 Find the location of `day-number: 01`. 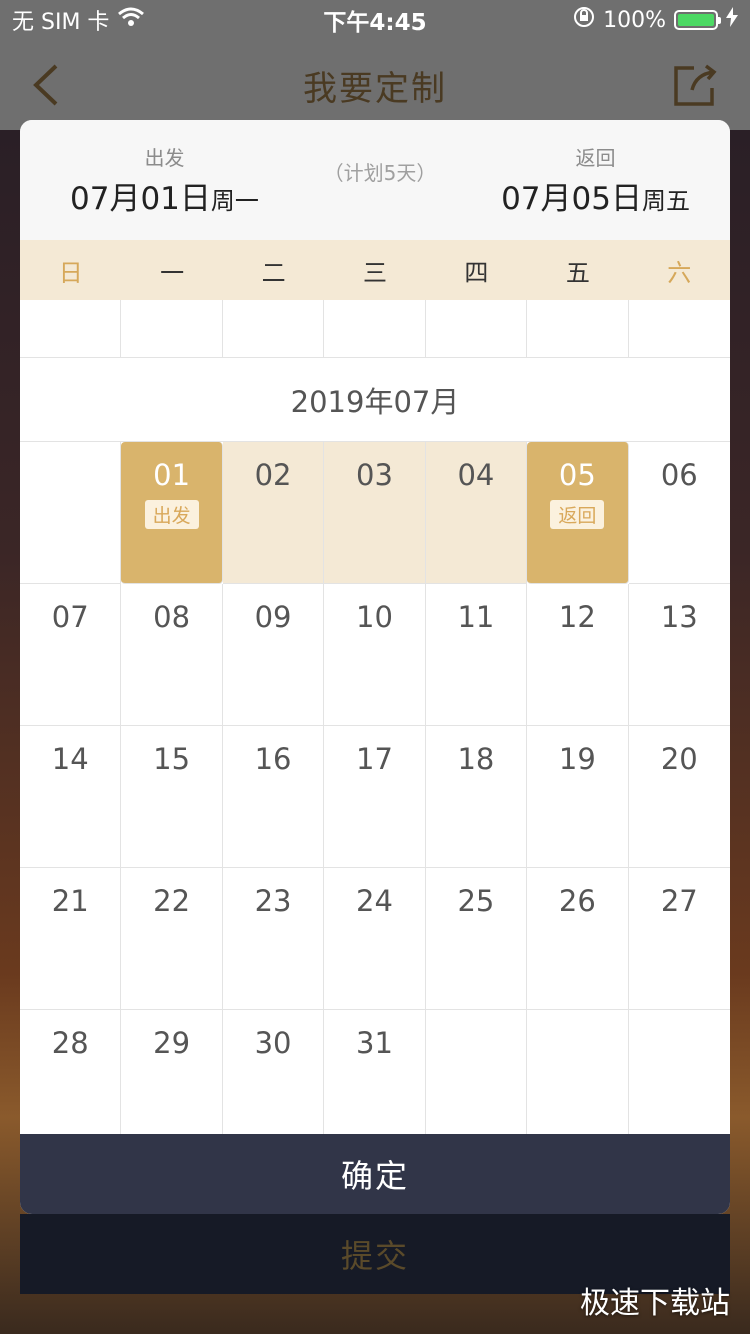

day-number: 01 is located at coordinates (172, 475).